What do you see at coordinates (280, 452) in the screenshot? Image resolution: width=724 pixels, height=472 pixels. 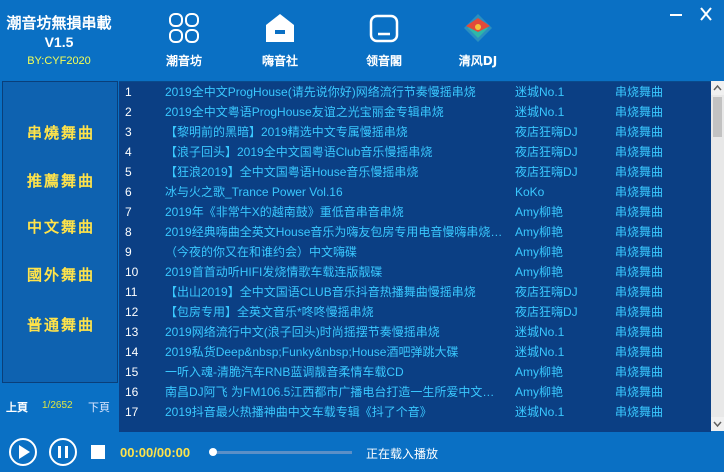 I see `progress-slider` at bounding box center [280, 452].